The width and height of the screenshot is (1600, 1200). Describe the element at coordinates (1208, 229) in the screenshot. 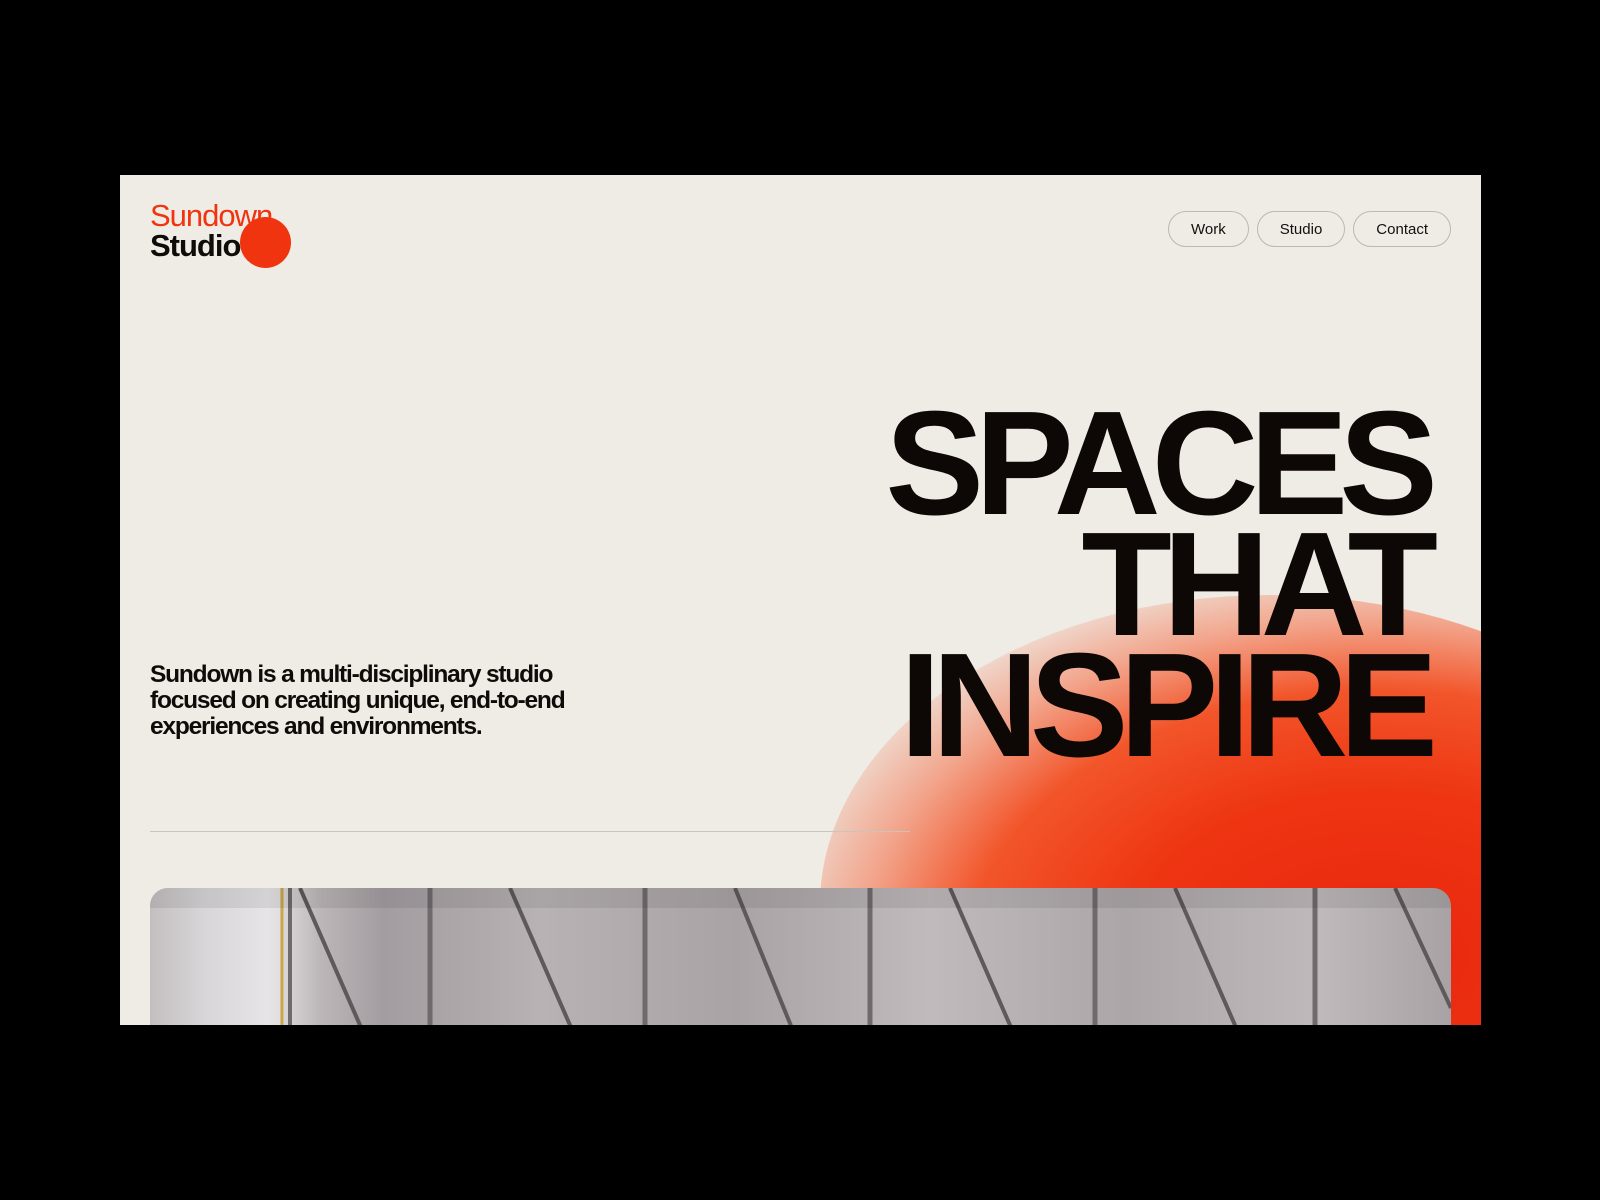

I see `nav-work-button: Work` at that location.